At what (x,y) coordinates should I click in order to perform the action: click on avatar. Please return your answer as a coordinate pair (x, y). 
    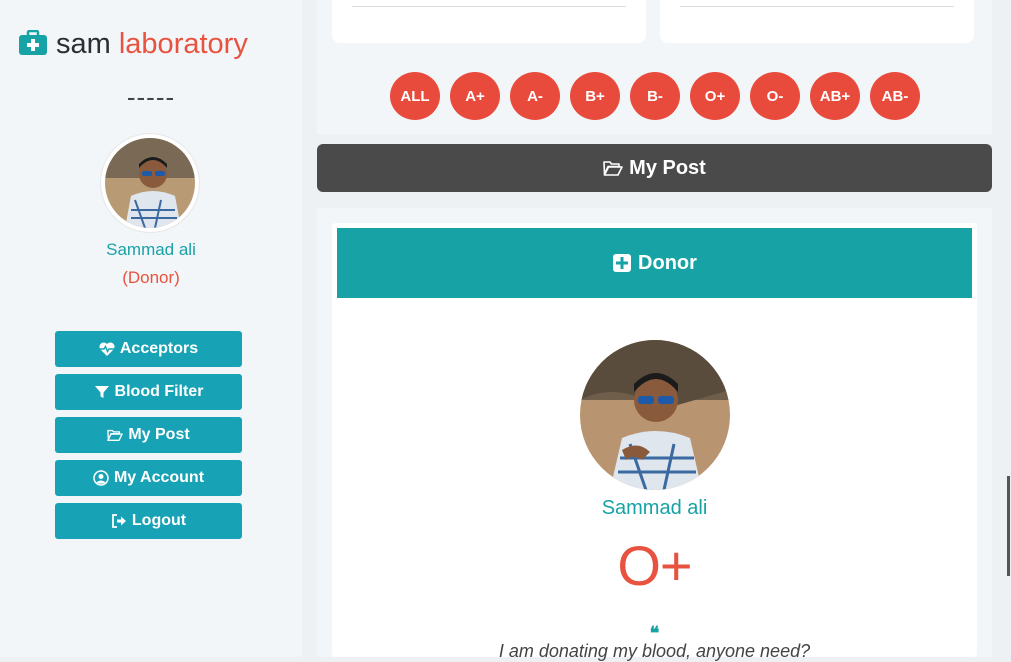
    Looking at the image, I should click on (150, 183).